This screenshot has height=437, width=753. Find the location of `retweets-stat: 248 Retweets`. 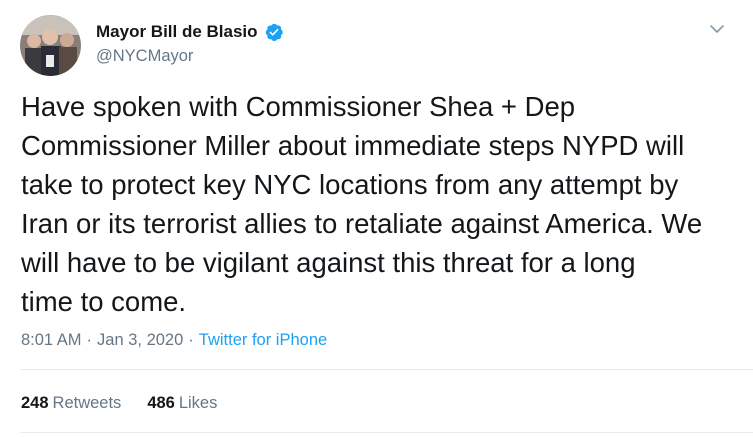

retweets-stat: 248 Retweets is located at coordinates (71, 403).